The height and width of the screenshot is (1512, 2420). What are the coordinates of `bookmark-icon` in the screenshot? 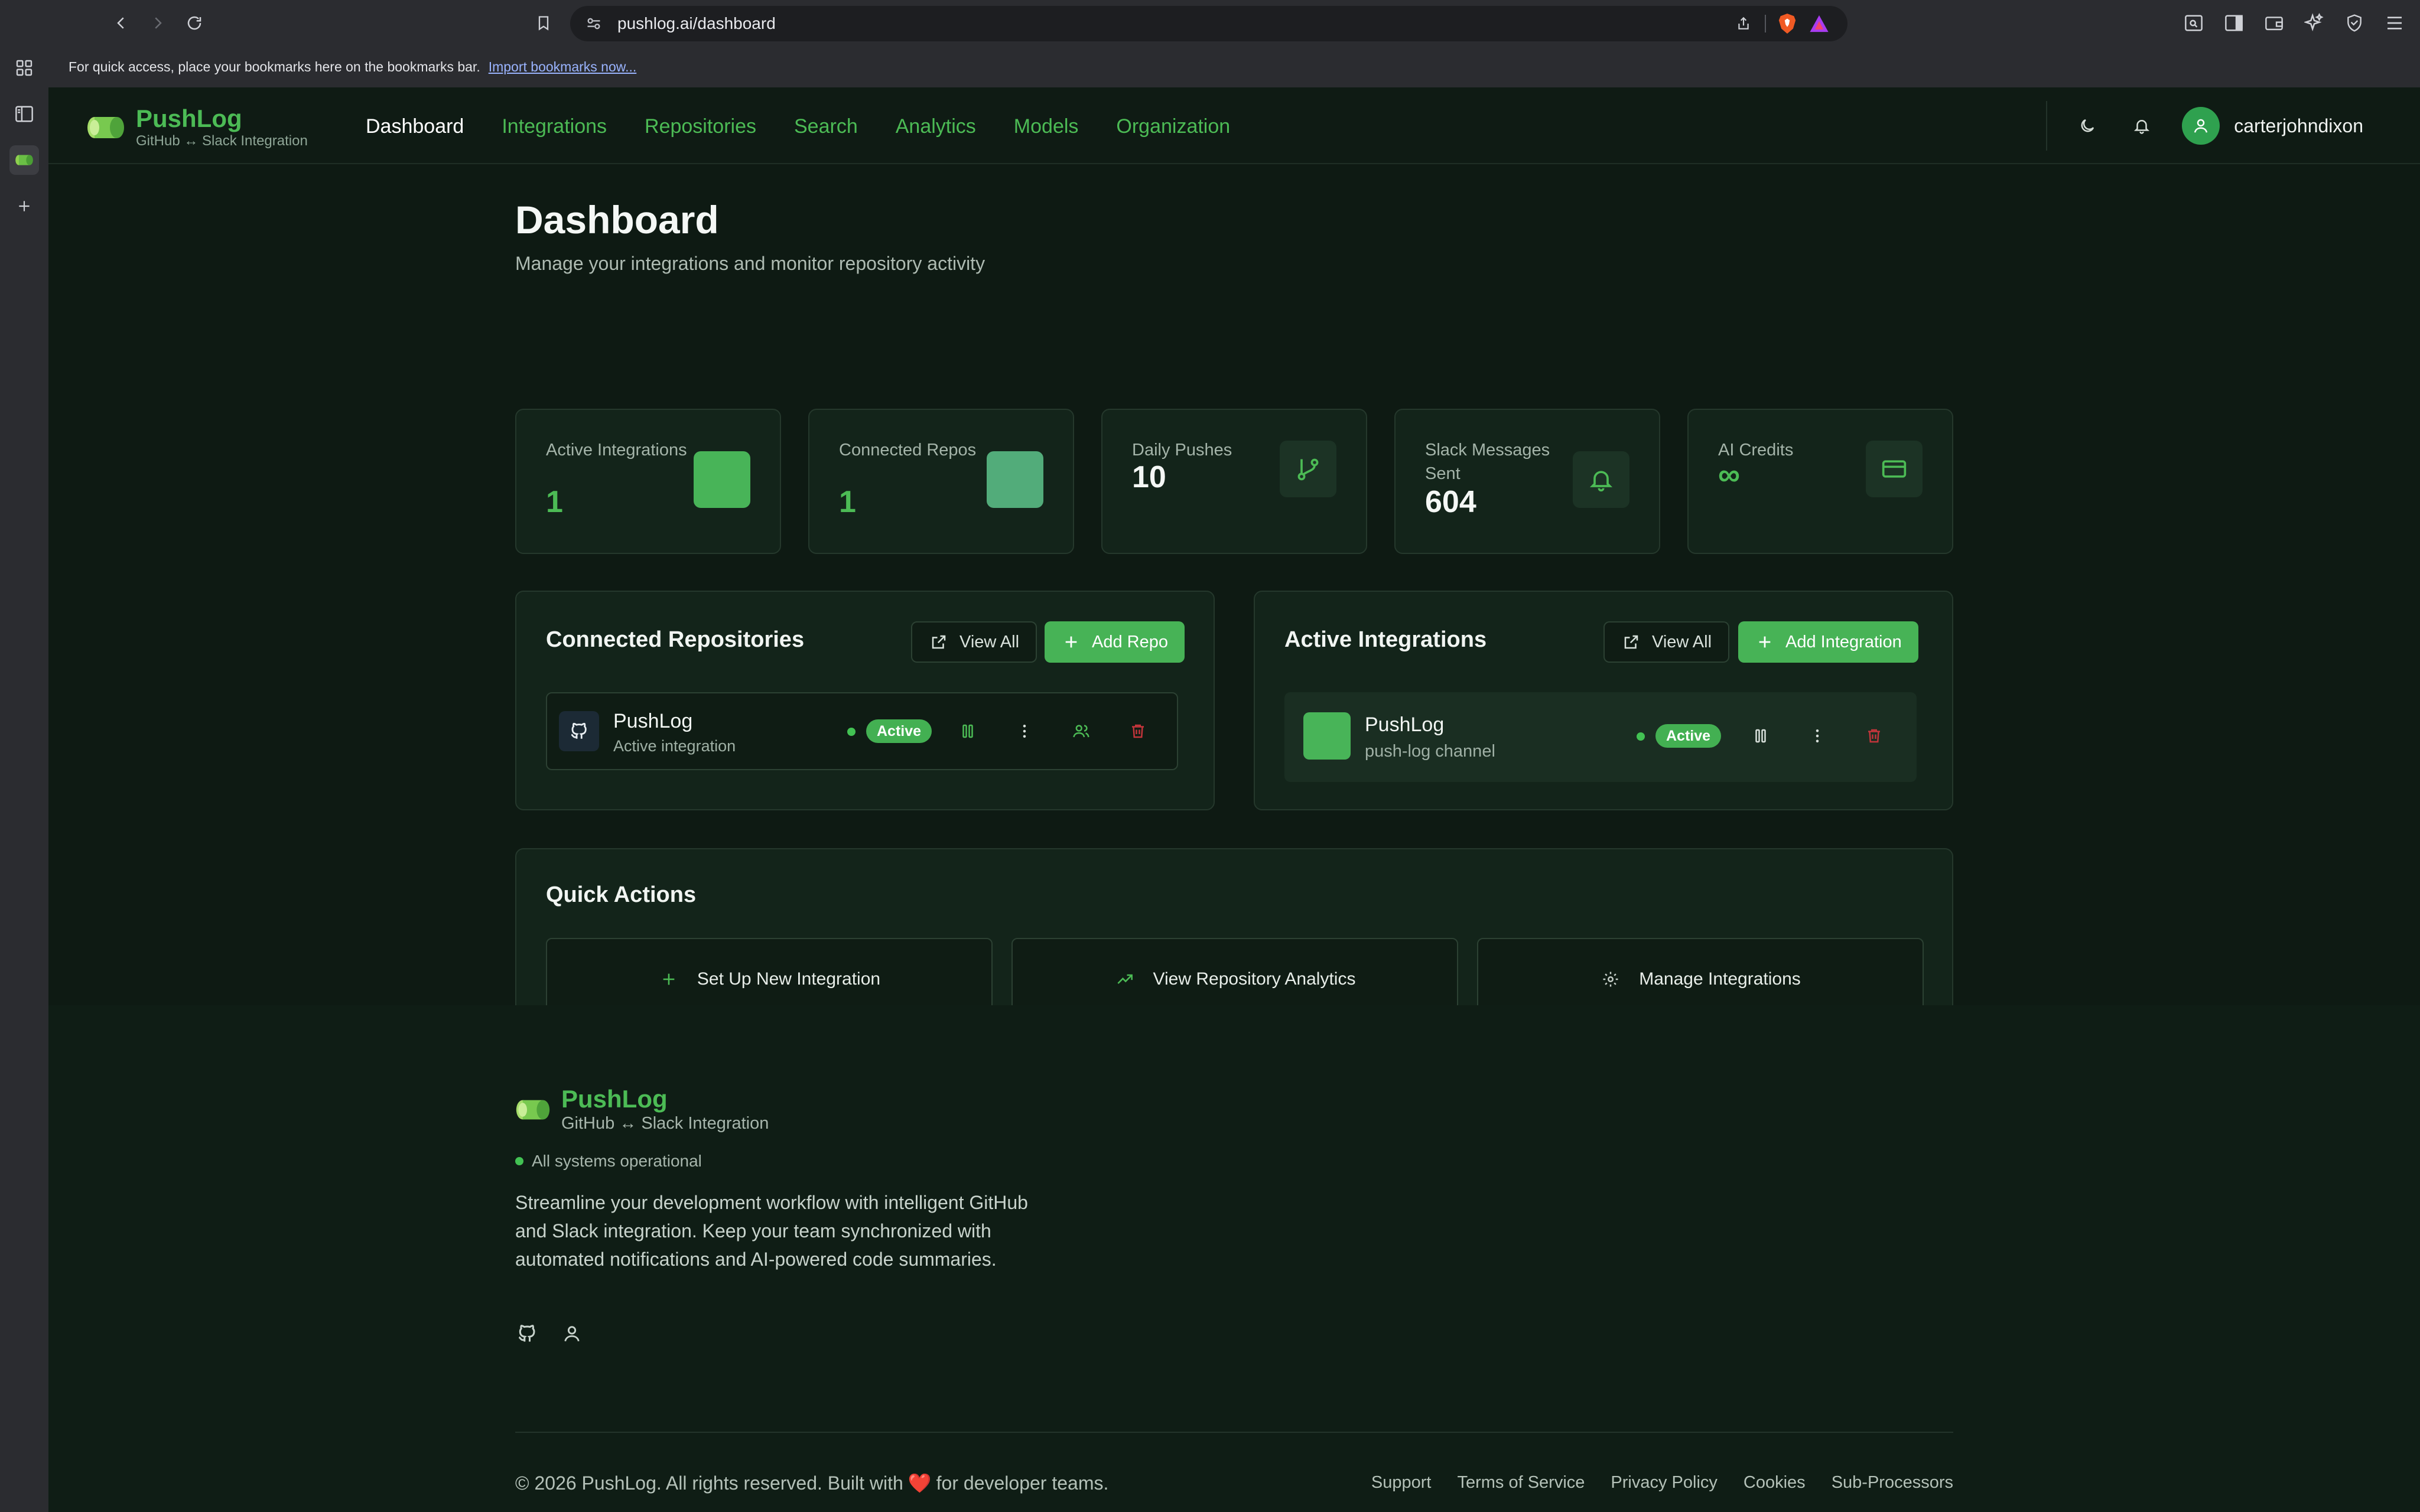 It's located at (543, 23).